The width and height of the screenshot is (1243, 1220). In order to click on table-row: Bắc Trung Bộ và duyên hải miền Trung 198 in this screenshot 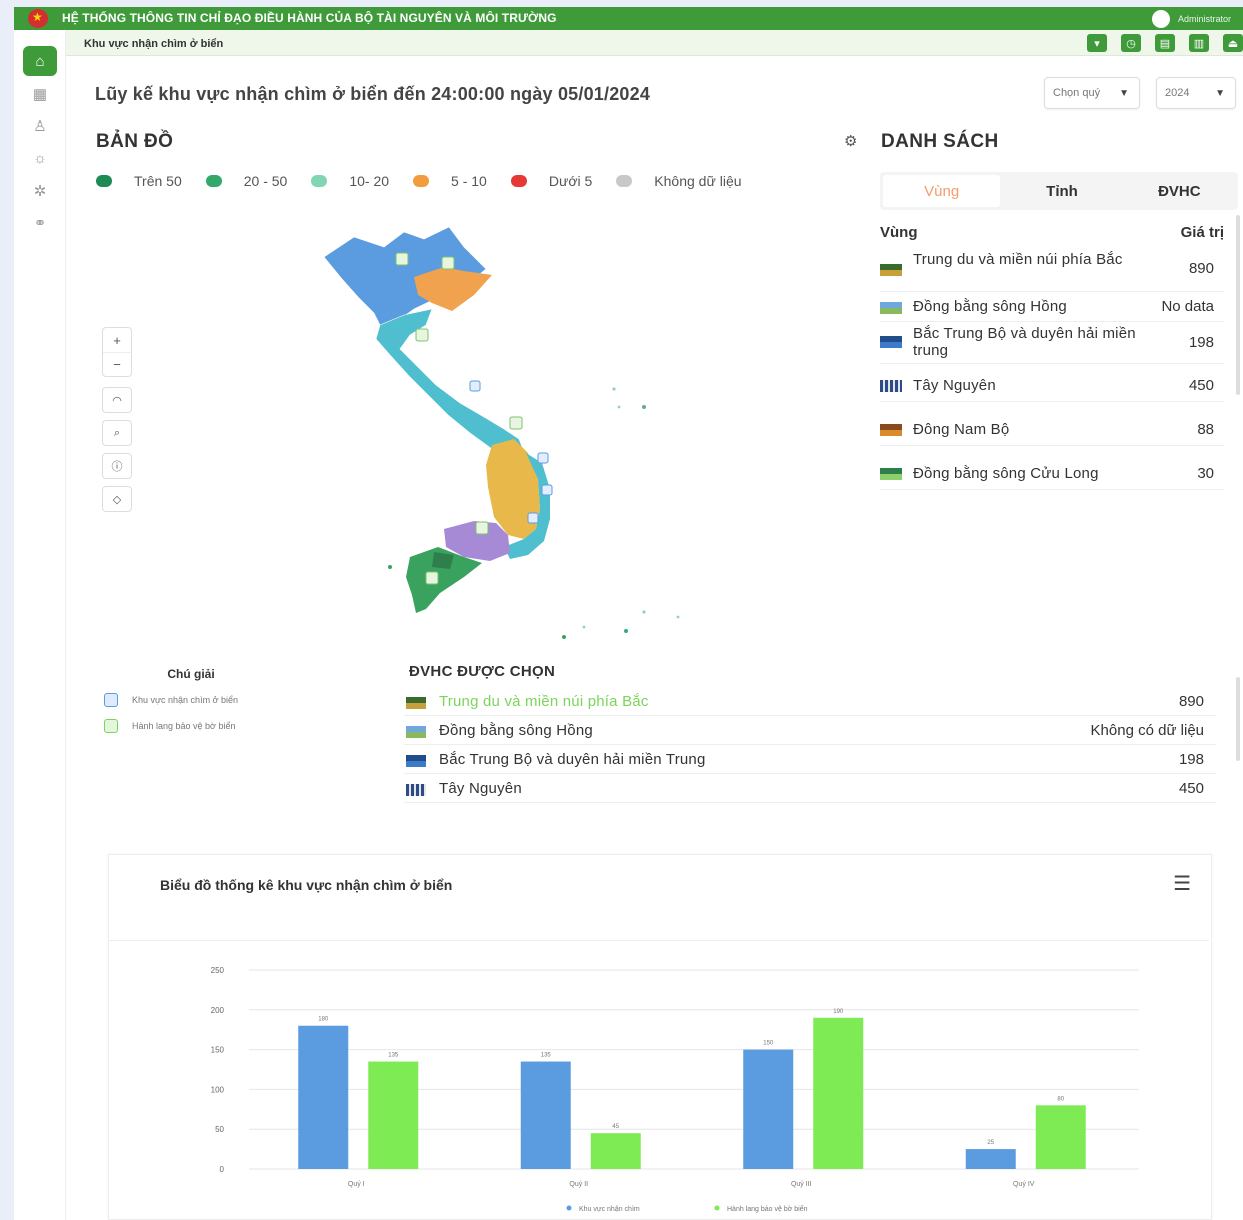, I will do `click(810, 759)`.